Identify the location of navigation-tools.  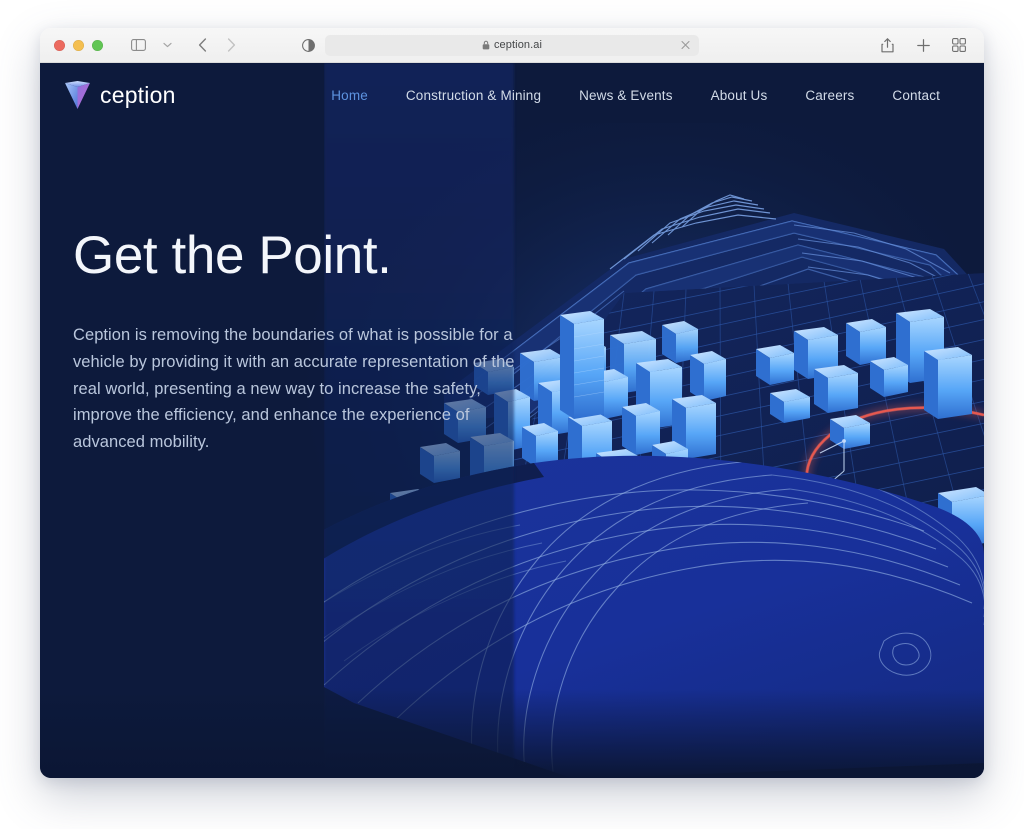
(184, 45).